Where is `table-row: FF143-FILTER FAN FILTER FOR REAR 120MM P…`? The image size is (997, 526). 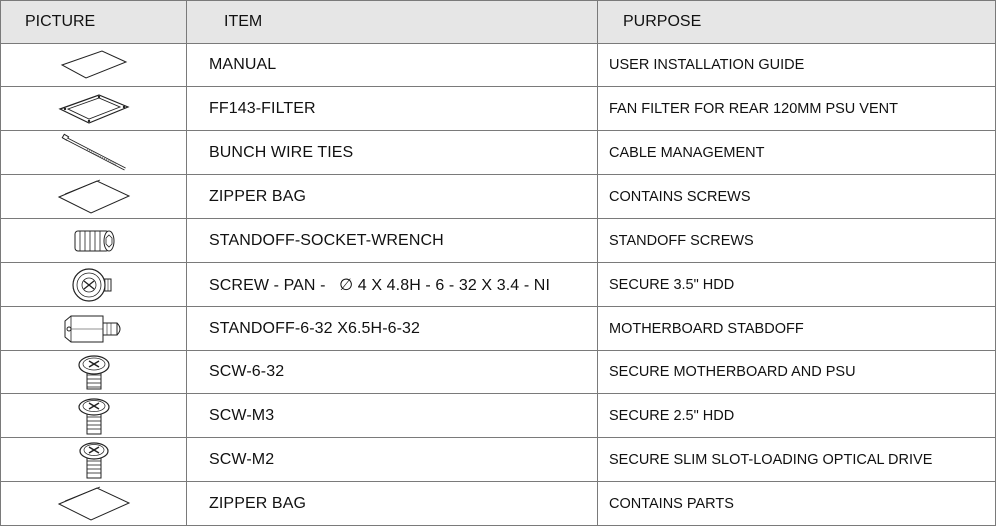
table-row: FF143-FILTER FAN FILTER FOR REAR 120MM P… is located at coordinates (498, 108).